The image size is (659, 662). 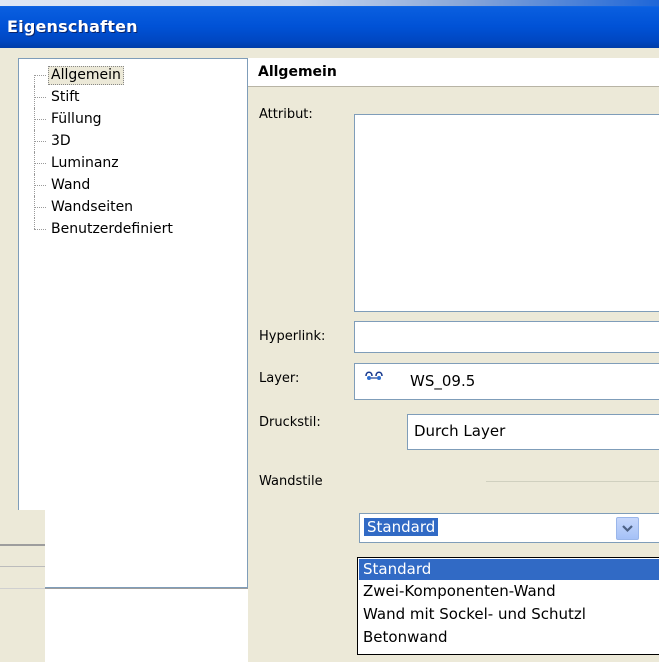 What do you see at coordinates (401, 527) in the screenshot?
I see `wandstile-selected-value: Standard` at bounding box center [401, 527].